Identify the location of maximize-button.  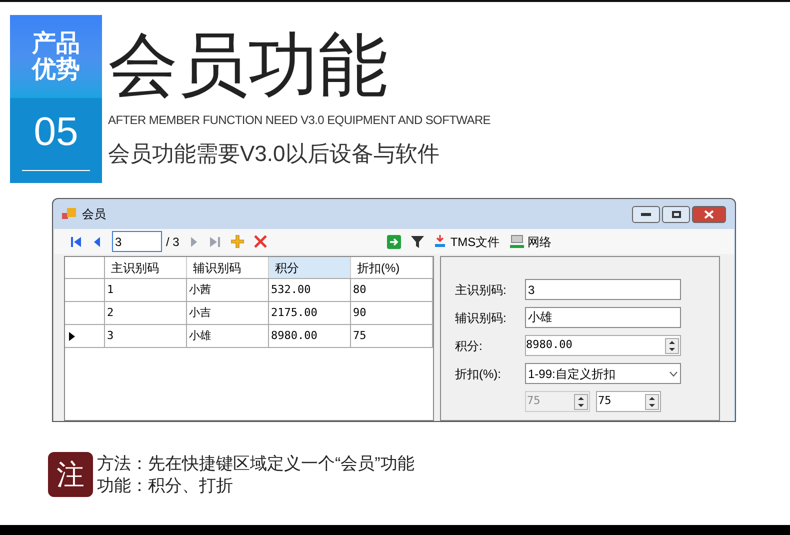
(676, 214).